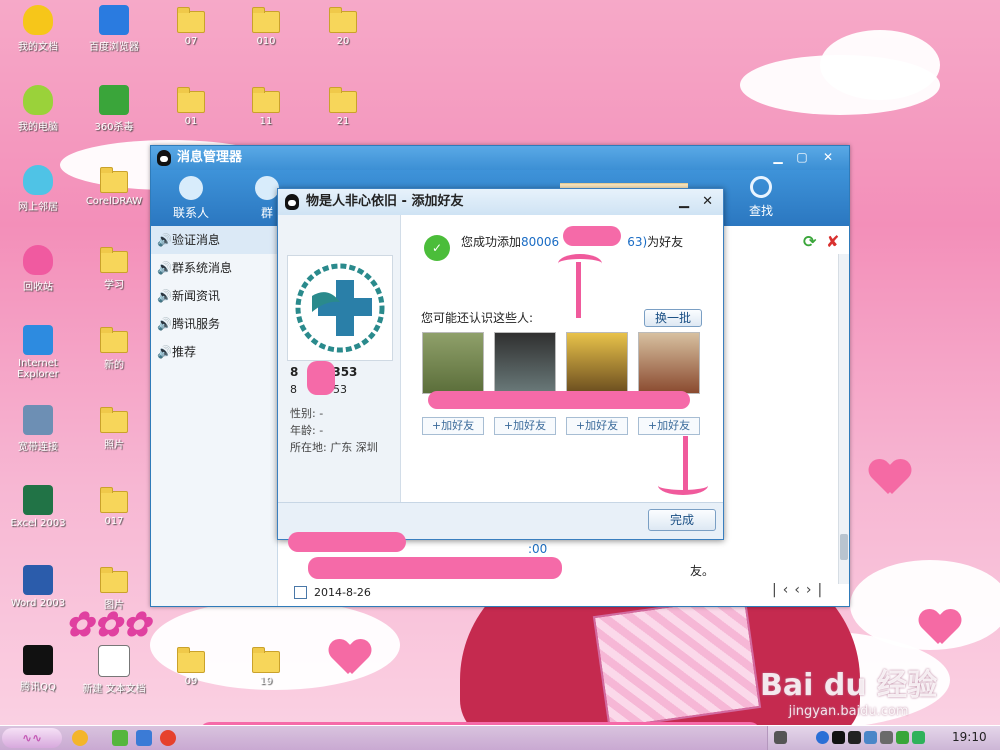 The width and height of the screenshot is (1000, 750). Describe the element at coordinates (38, 127) in the screenshot. I see `desktop-icon-label: 我的电脑` at that location.